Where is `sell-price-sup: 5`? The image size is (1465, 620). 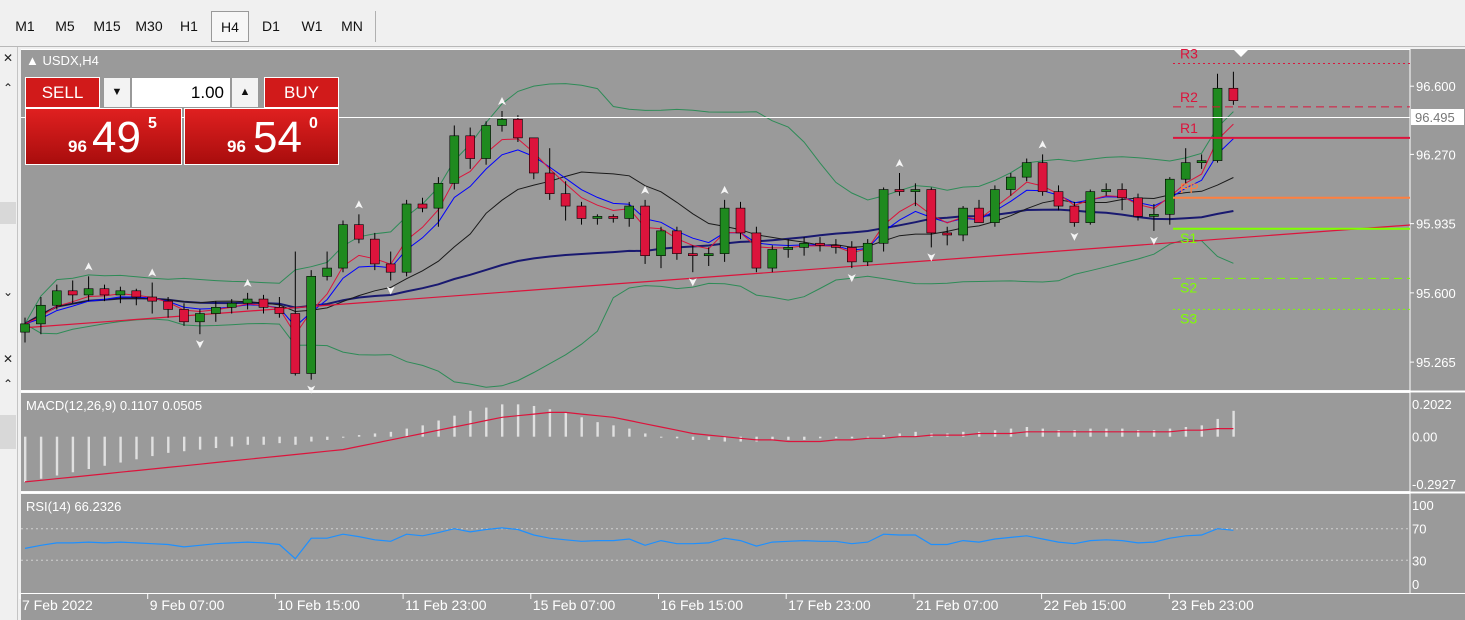 sell-price-sup: 5 is located at coordinates (152, 123).